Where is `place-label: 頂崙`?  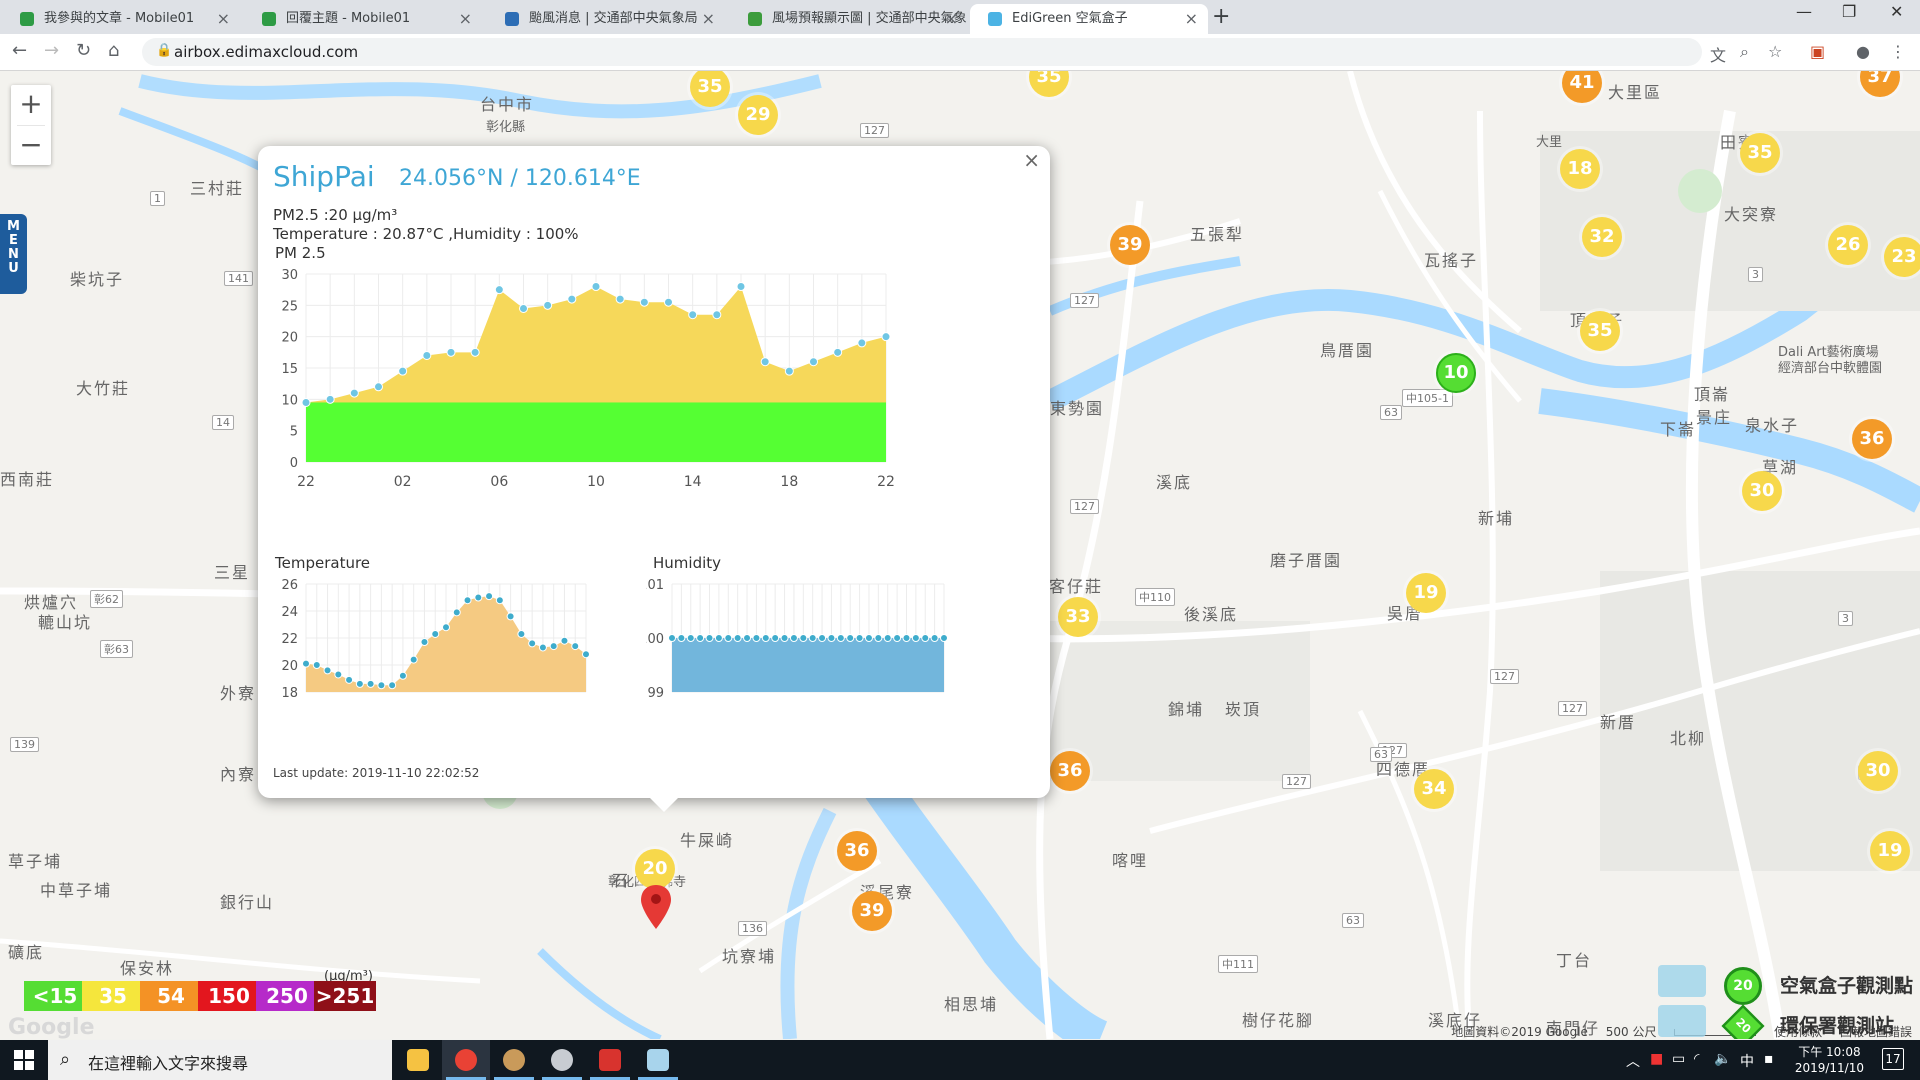 place-label: 頂崙 is located at coordinates (1712, 394).